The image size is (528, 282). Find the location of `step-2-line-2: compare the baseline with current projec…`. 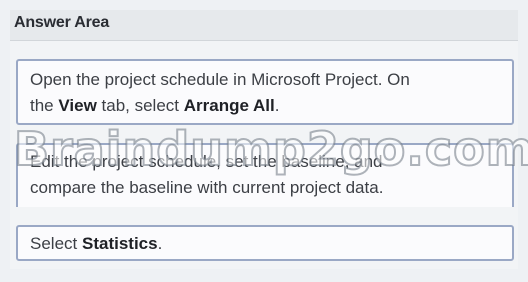

step-2-line-2: compare the baseline with current projec… is located at coordinates (207, 187).